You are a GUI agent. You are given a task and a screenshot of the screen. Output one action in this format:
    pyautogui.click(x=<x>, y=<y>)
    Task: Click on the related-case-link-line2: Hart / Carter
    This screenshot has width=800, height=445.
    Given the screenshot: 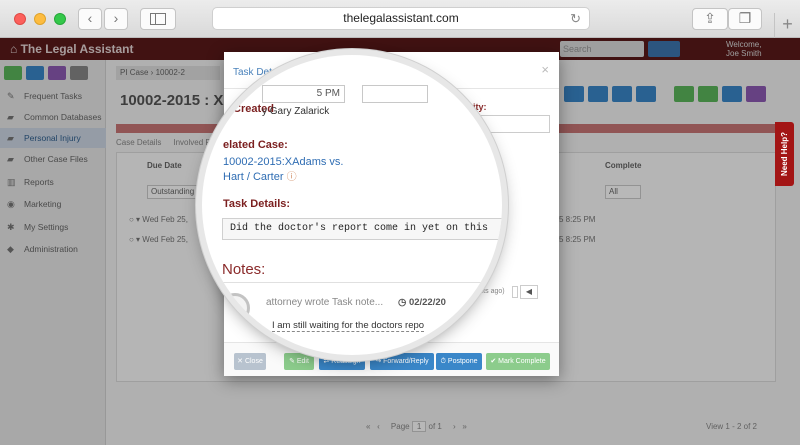 What is the action you would take?
    pyautogui.click(x=253, y=177)
    